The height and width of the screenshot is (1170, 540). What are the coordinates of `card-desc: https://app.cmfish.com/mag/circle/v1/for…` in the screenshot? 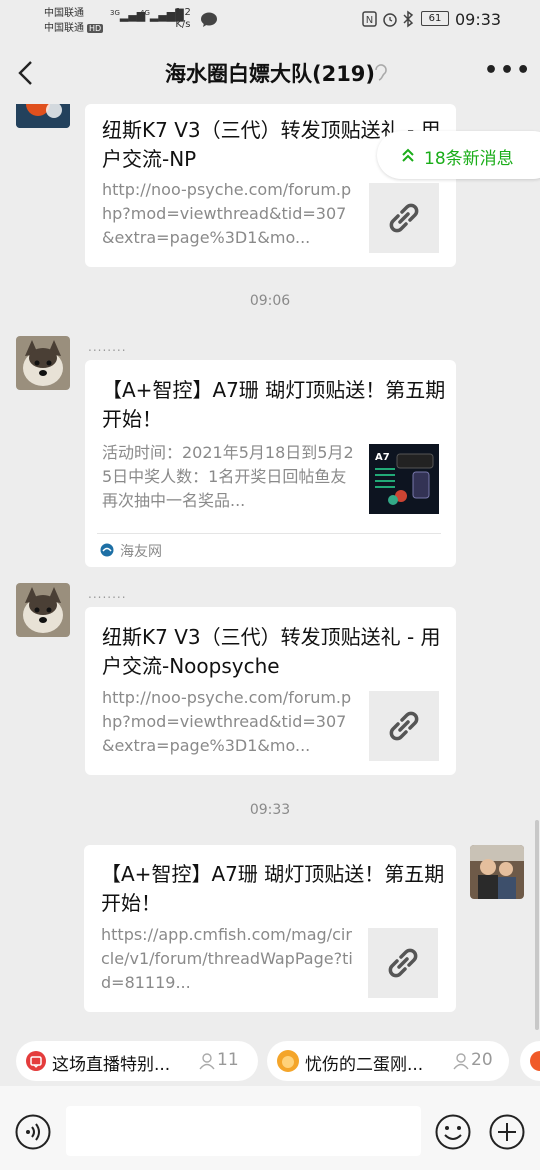 It's located at (227, 958).